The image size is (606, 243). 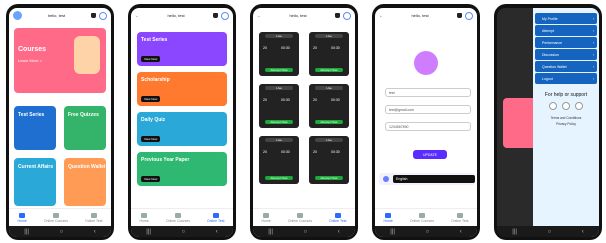 What do you see at coordinates (154, 40) in the screenshot?
I see `card-title: Test Series` at bounding box center [154, 40].